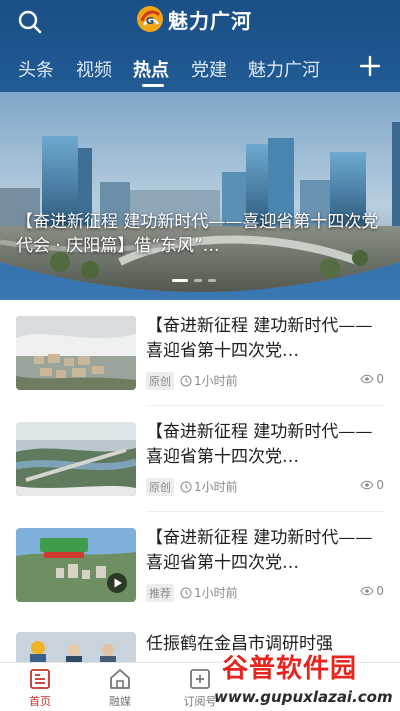 This screenshot has width=400, height=711. What do you see at coordinates (36, 69) in the screenshot?
I see `tab-headlines: 头条` at bounding box center [36, 69].